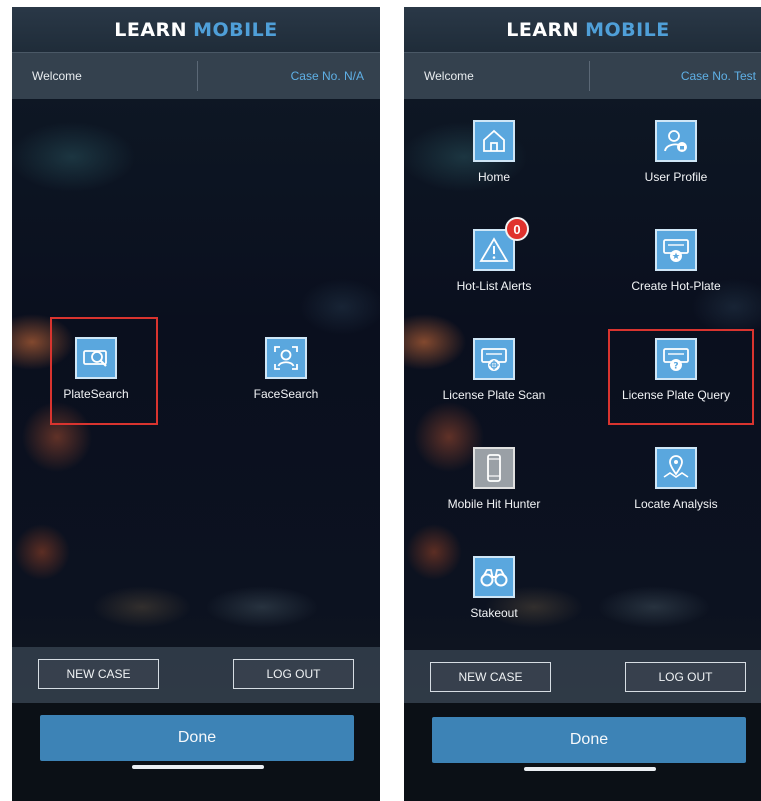 Image resolution: width=761 pixels, height=801 pixels. I want to click on tile-create-hot-plate: Create Hot-Plate, so click(673, 261).